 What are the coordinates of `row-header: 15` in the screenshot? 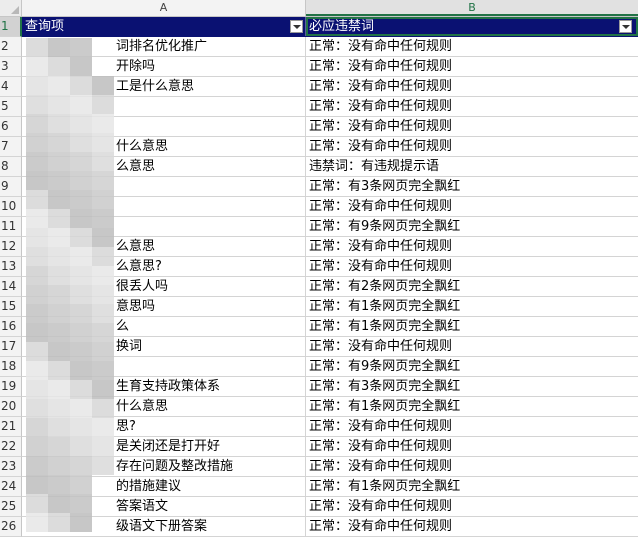 It's located at (11, 307).